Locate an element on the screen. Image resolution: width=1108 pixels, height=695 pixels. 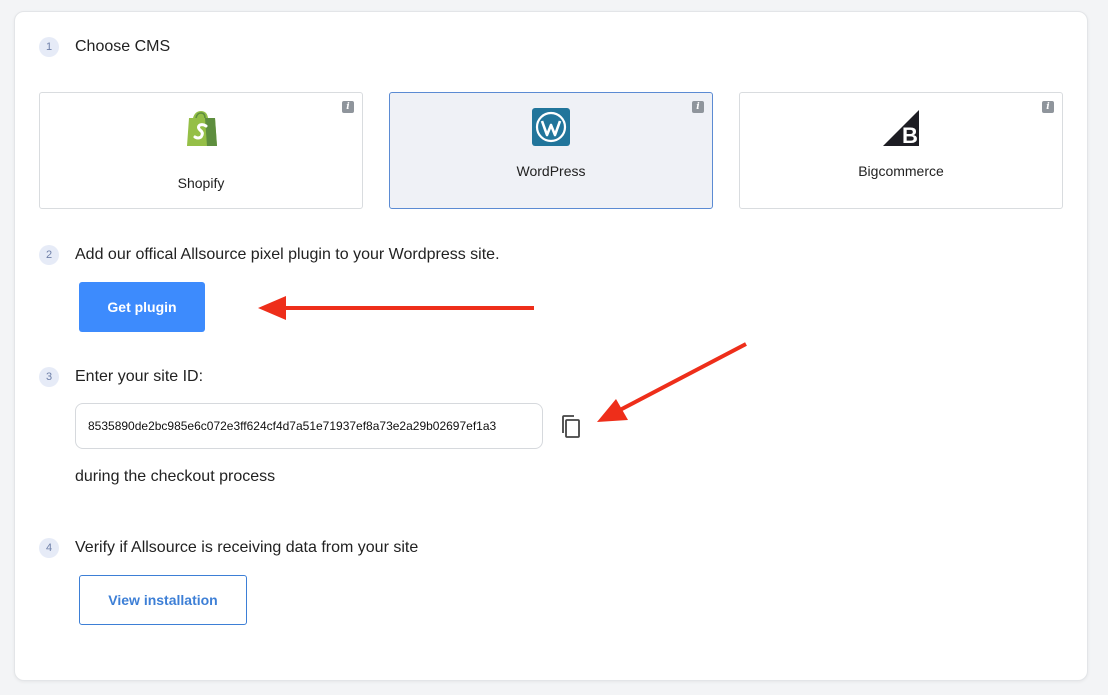
step-number: 1 is located at coordinates (49, 47).